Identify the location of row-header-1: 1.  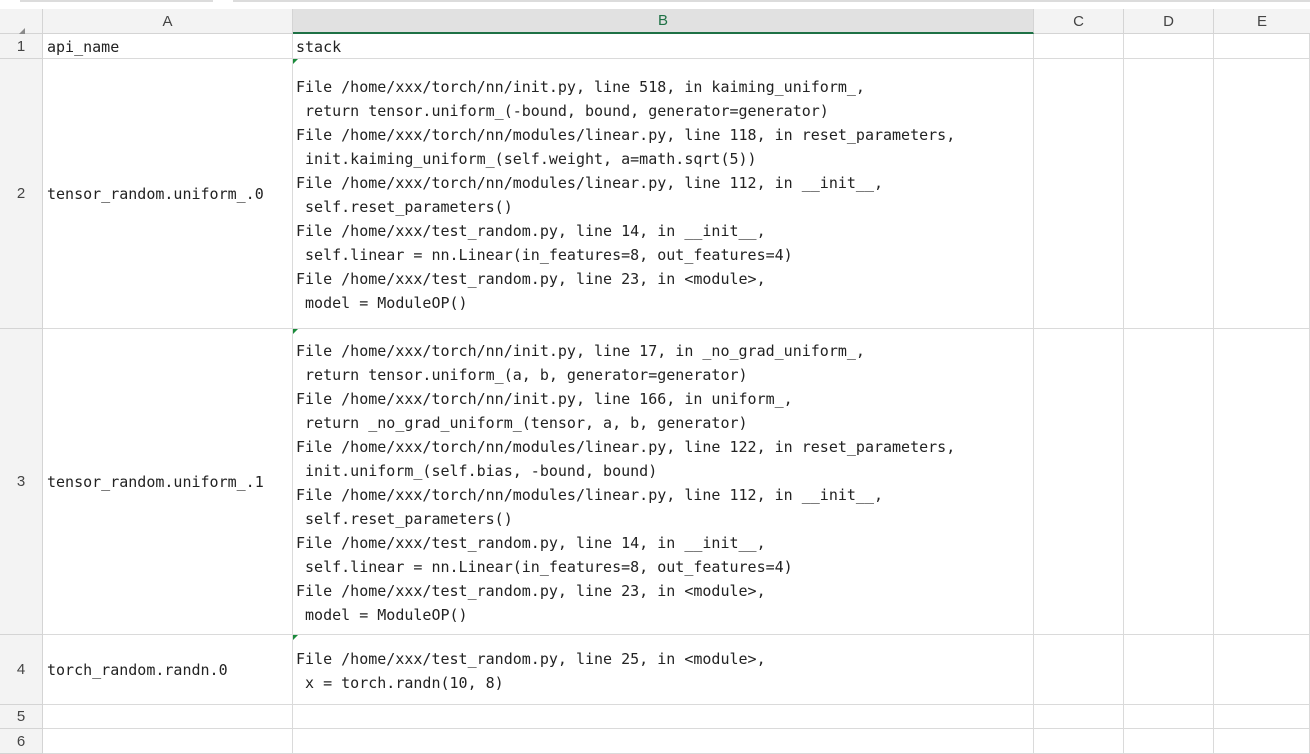
(21, 46).